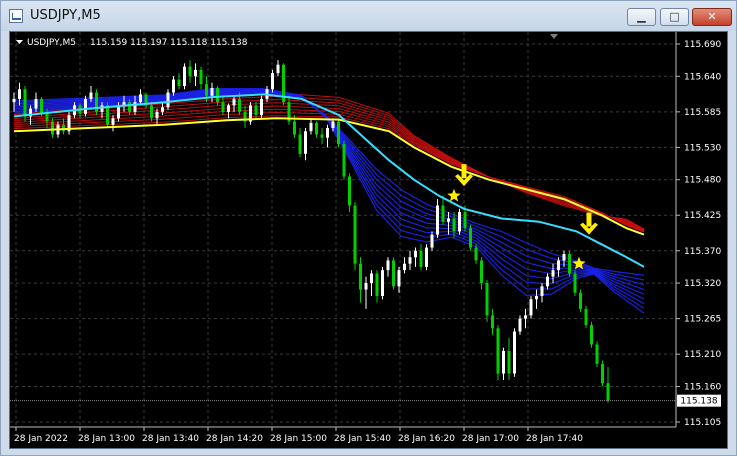 The height and width of the screenshot is (456, 737). What do you see at coordinates (702, 113) in the screenshot?
I see `y-tick-label: 115.585` at bounding box center [702, 113].